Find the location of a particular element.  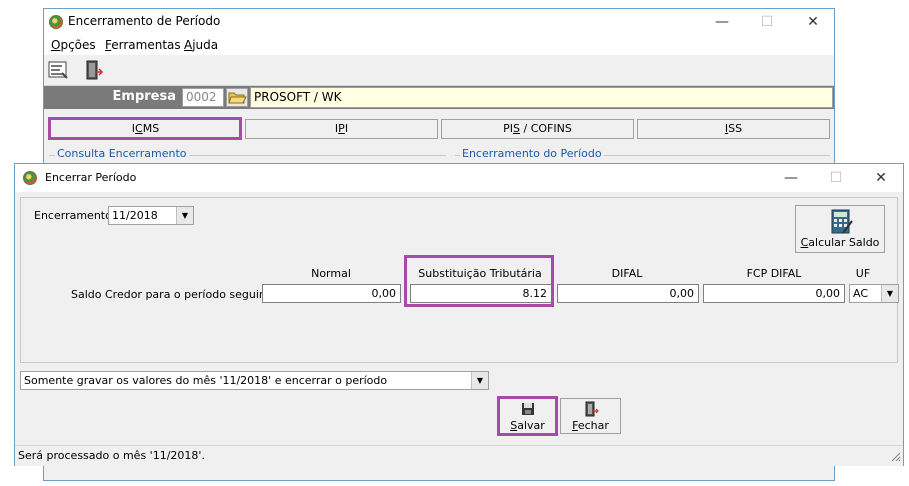

menu-ajuda: Ajuda is located at coordinates (201, 45).